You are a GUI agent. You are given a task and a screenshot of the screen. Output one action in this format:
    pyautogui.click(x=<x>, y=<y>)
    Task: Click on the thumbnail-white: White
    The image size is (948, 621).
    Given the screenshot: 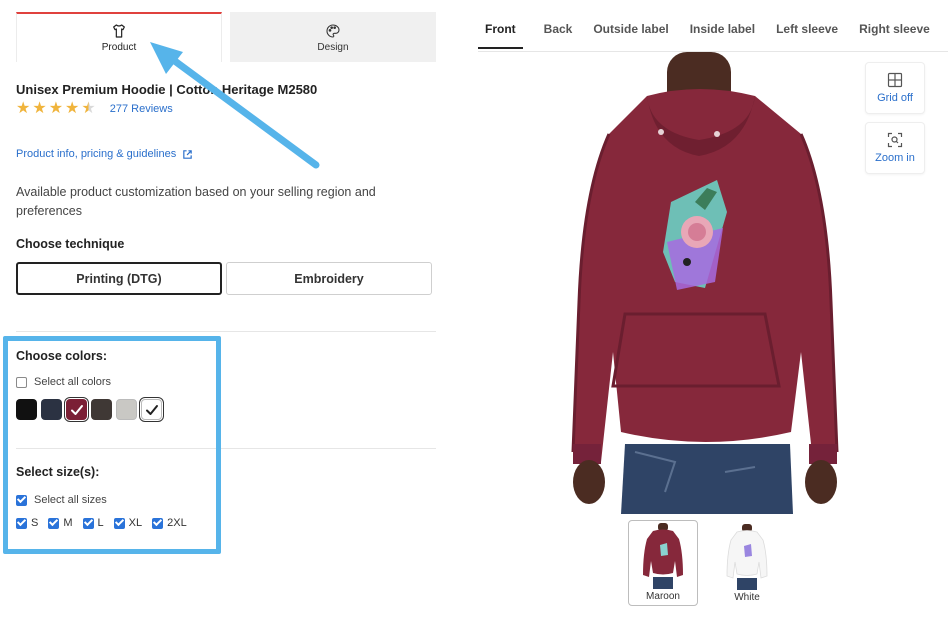 What is the action you would take?
    pyautogui.click(x=747, y=563)
    